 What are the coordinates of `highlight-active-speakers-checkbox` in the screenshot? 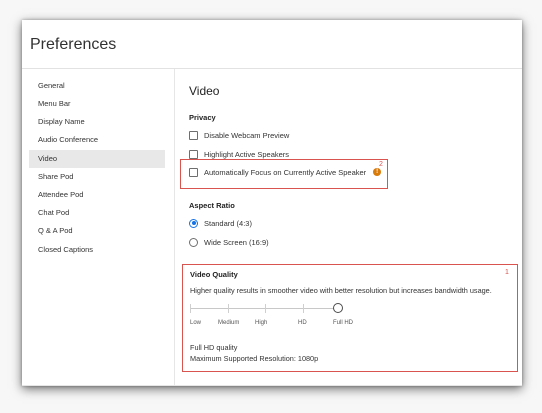 It's located at (193, 154).